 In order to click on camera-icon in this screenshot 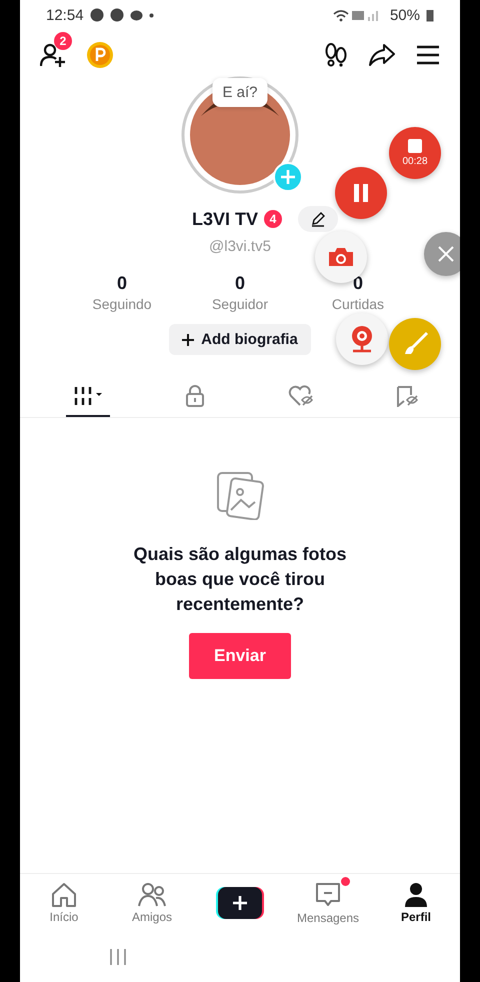, I will do `click(341, 257)`.